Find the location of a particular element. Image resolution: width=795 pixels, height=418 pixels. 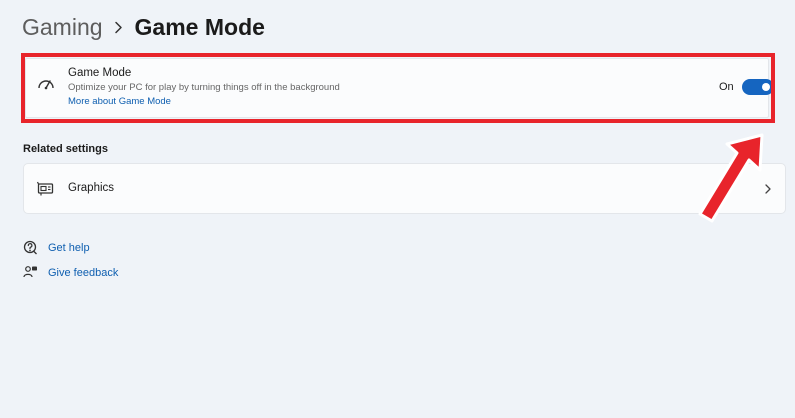

toggle-state-label: On is located at coordinates (726, 87).